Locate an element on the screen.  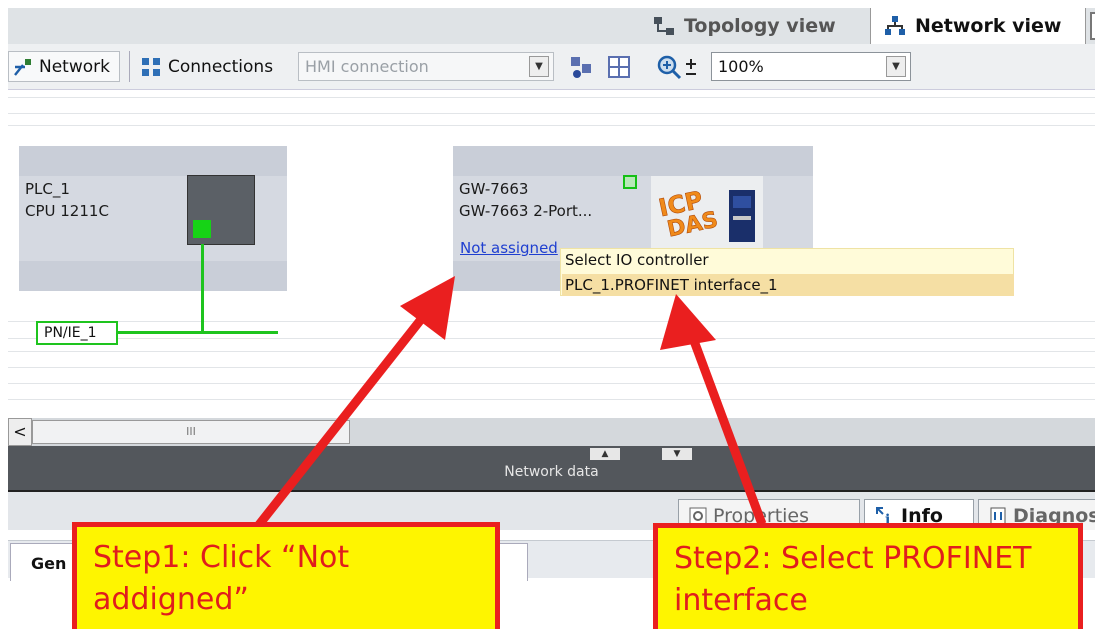
network-data-title: Network data is located at coordinates (551, 472).